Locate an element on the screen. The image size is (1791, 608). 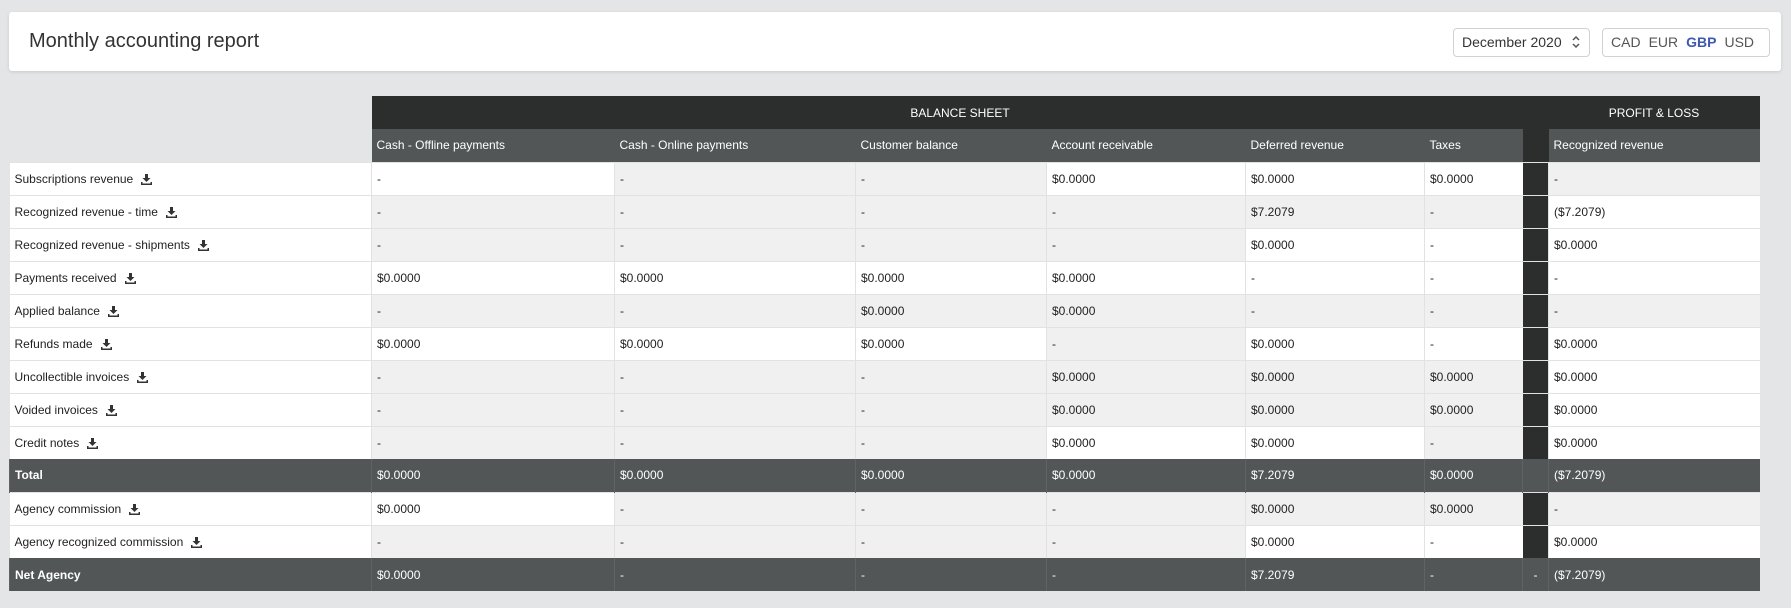
row-label-text: Recognized revenue - time is located at coordinates (86, 211).